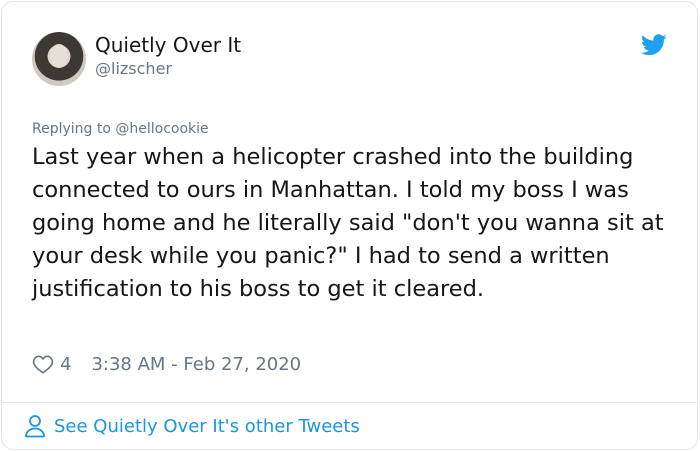  I want to click on tweet-meta: 4 3:38 AM - Feb 27, 2020, so click(166, 364).